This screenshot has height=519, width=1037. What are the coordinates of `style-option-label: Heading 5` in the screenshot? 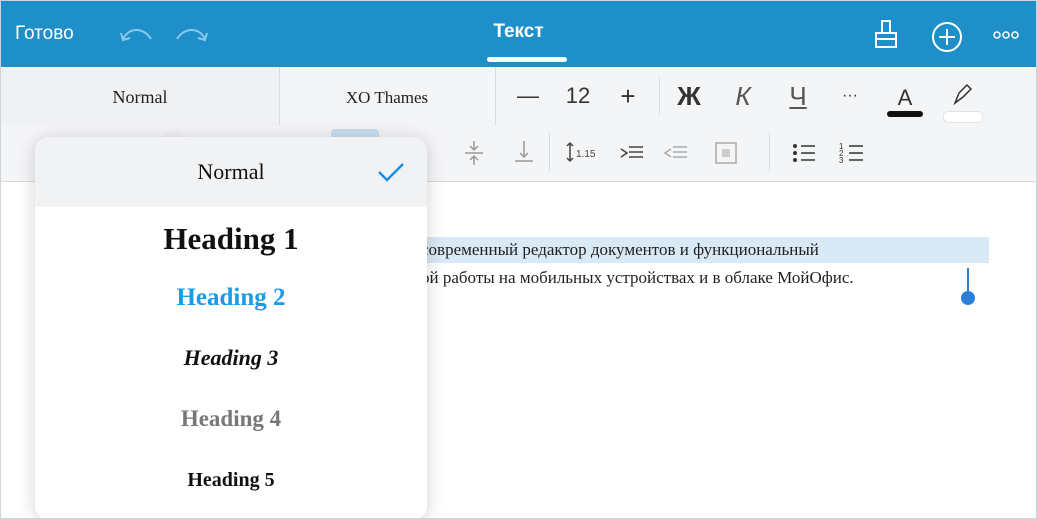 It's located at (231, 480).